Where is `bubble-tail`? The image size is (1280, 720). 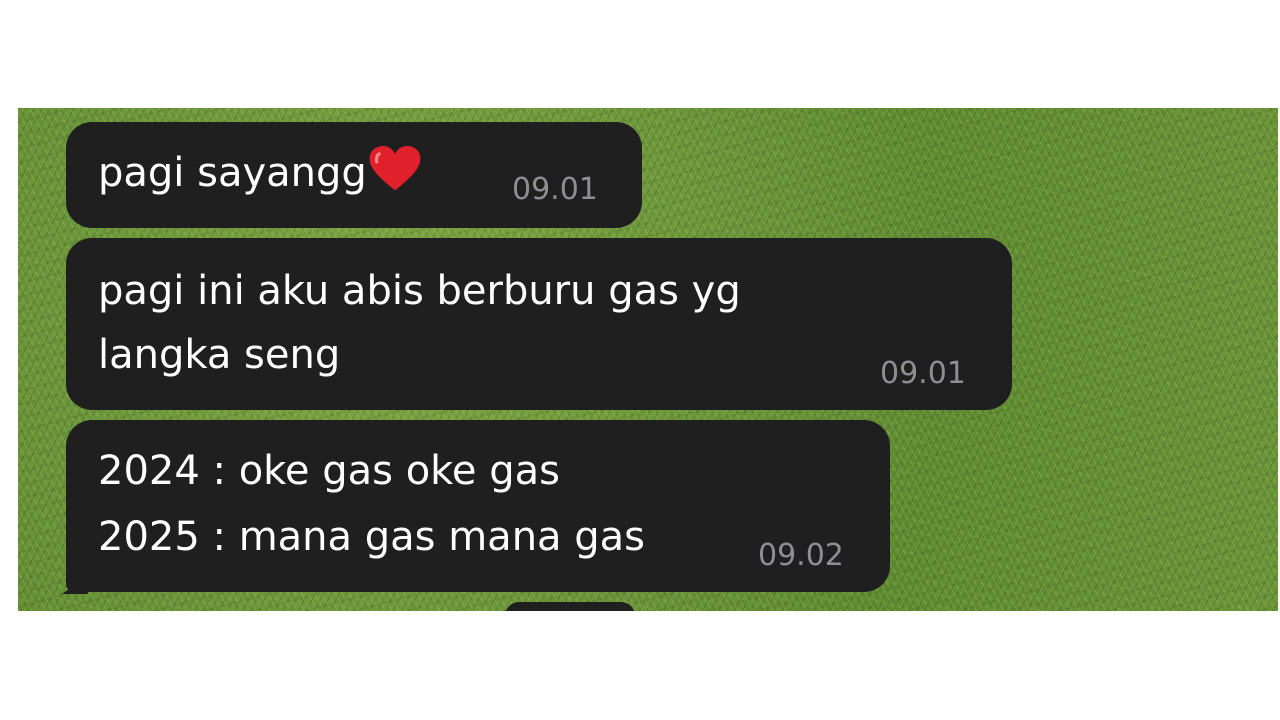
bubble-tail is located at coordinates (74, 582).